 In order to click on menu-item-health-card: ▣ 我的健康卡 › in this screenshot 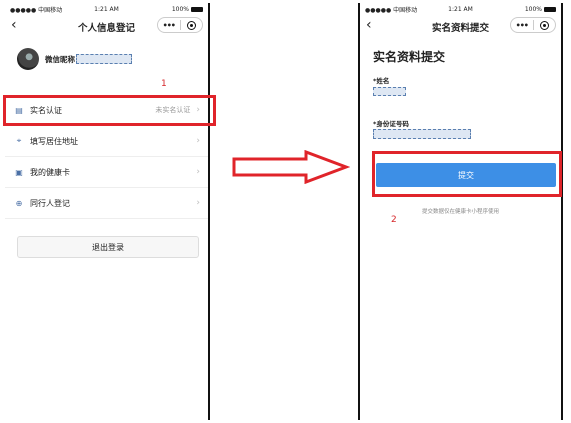, I will do `click(106, 172)`.